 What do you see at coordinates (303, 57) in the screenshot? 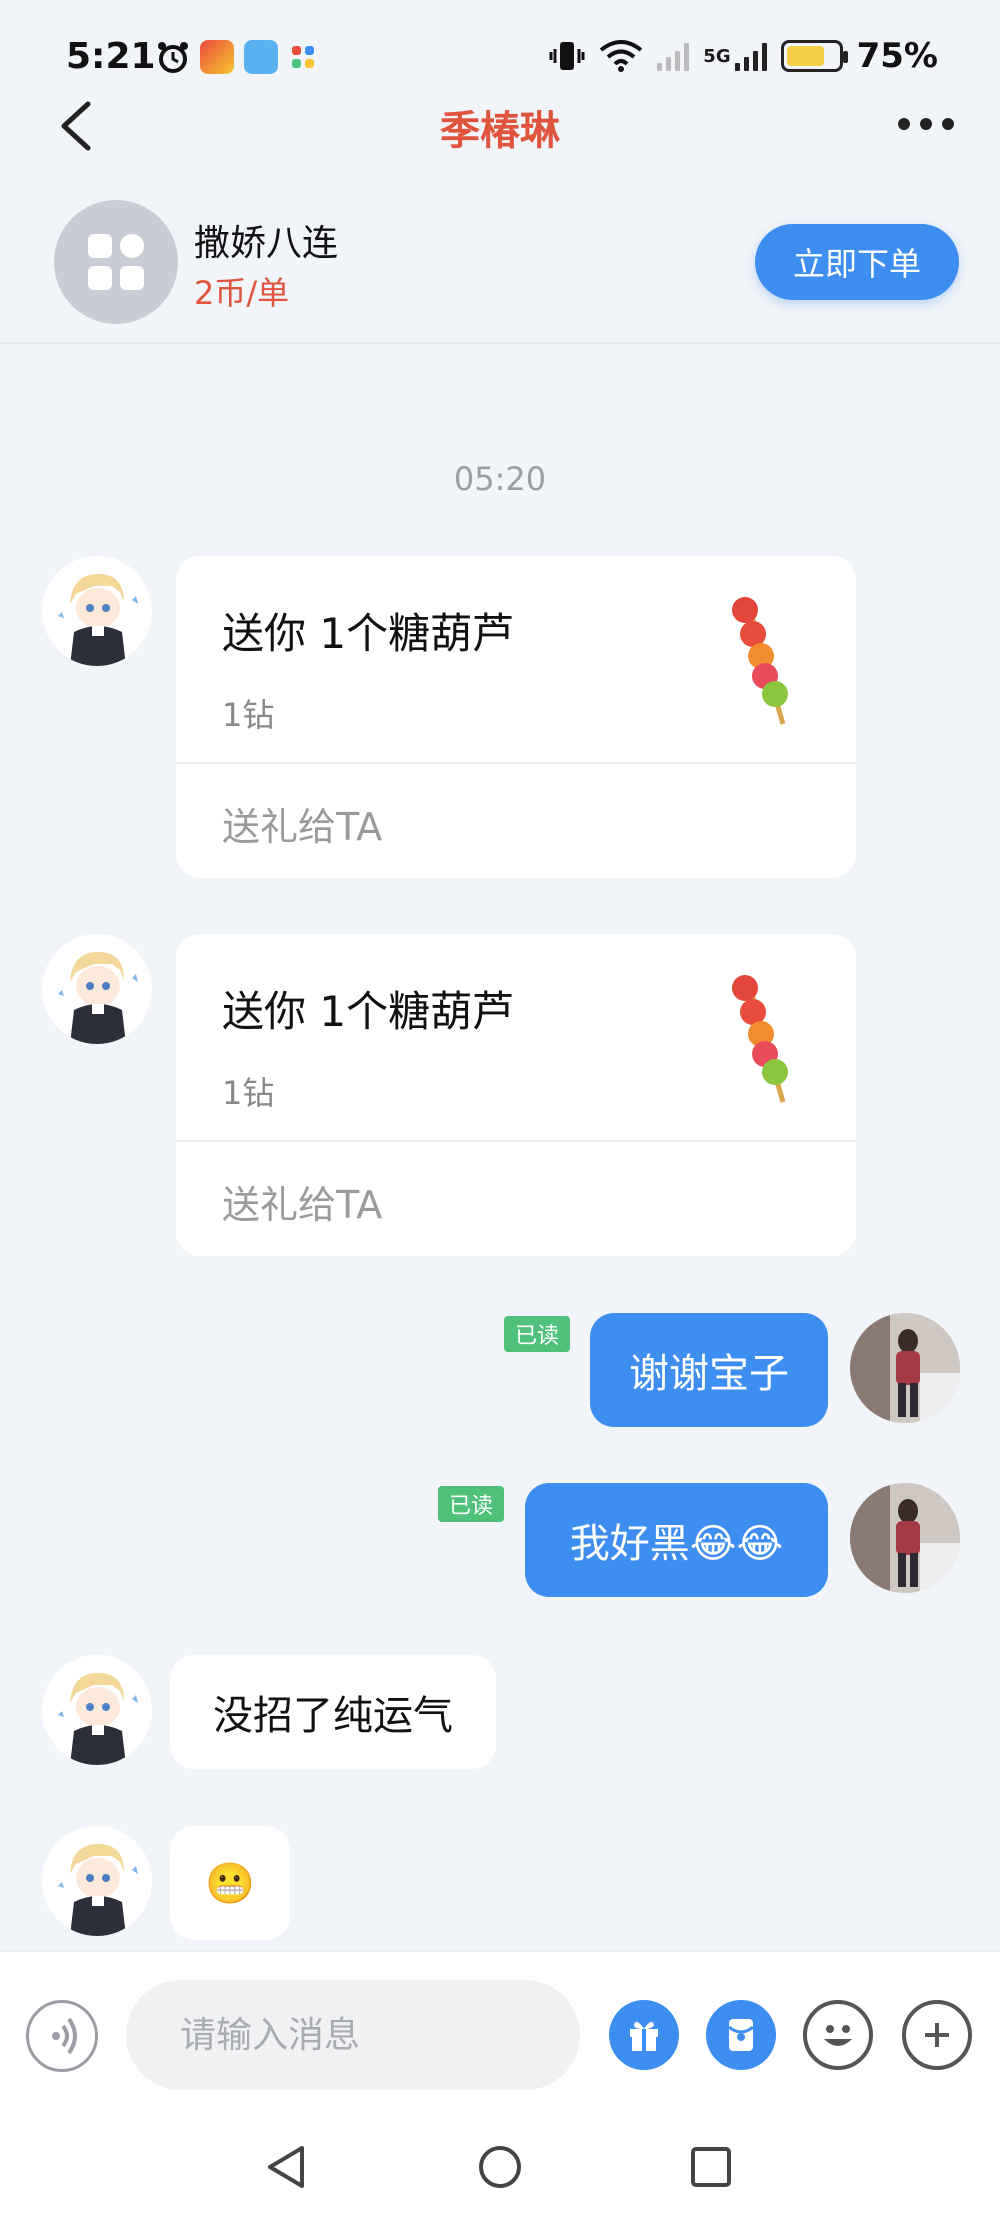
I see `app-icon-pinwheel` at bounding box center [303, 57].